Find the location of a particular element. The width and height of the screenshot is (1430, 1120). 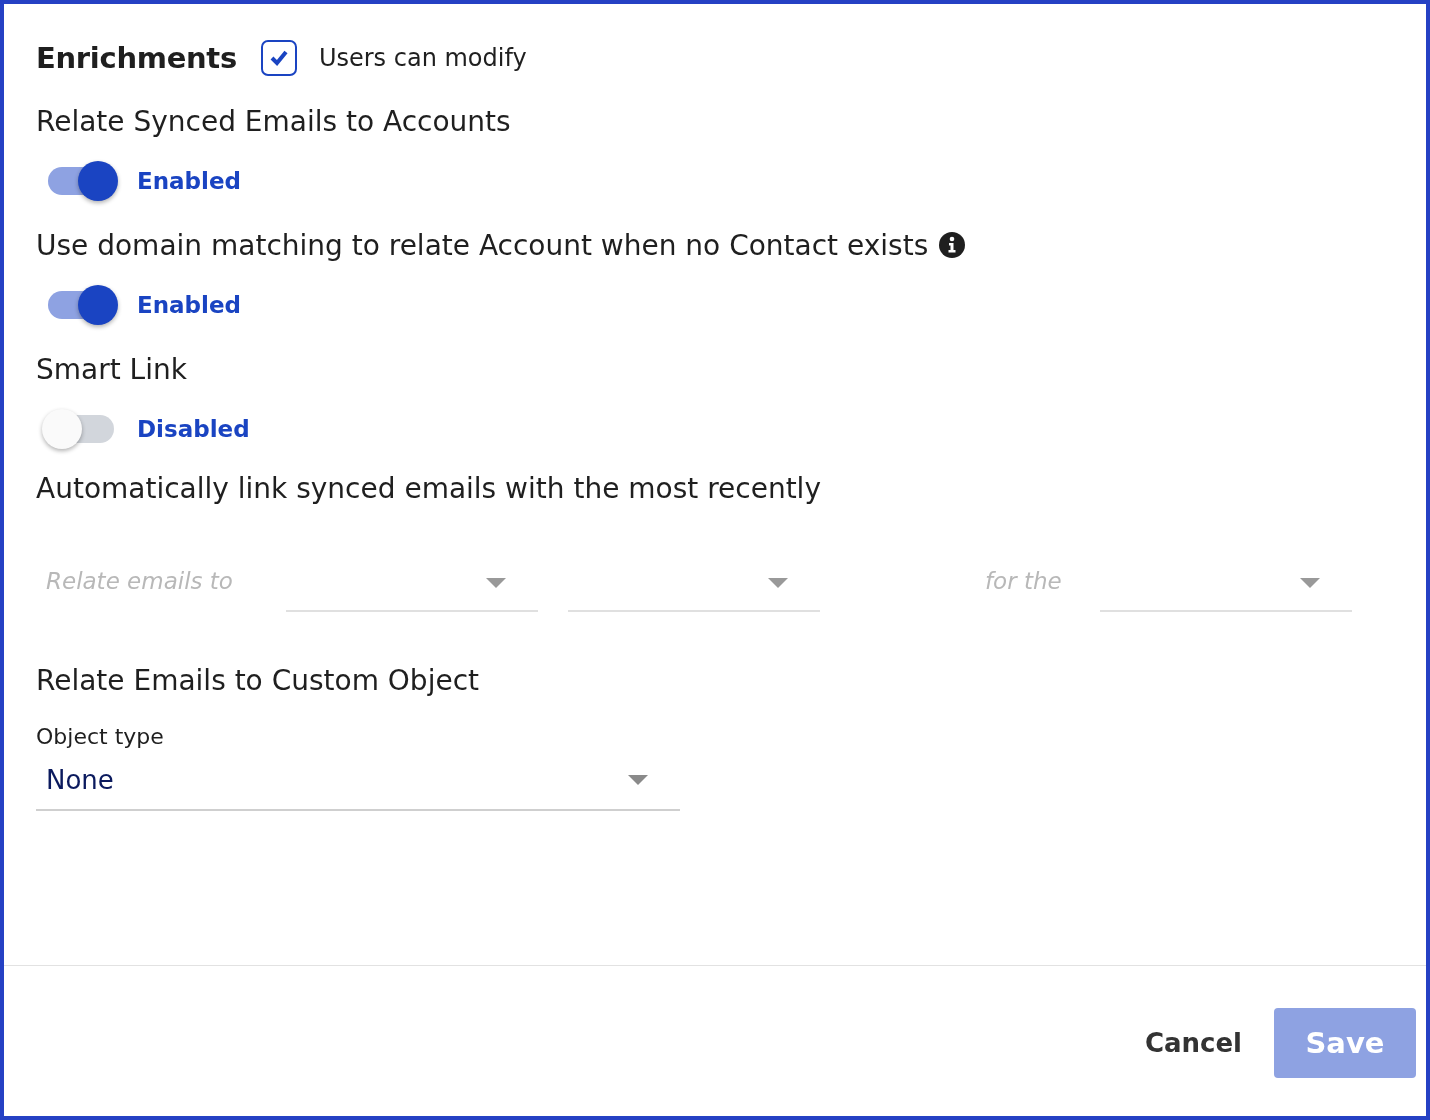

info-icon is located at coordinates (952, 245).